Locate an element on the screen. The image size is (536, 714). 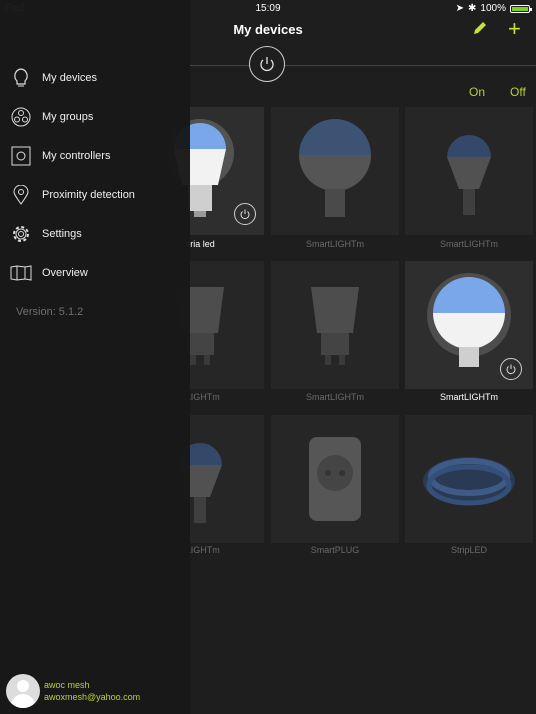
location-pin-icon is located at coordinates (21, 195).